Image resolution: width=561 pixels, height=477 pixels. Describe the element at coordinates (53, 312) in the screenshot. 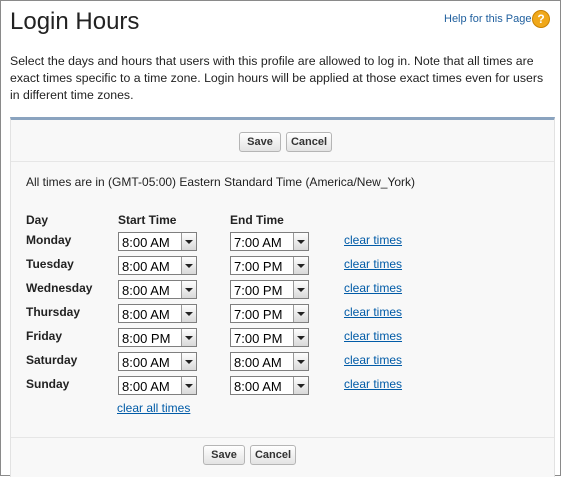

I see `day-label-thursday: Thursday` at that location.